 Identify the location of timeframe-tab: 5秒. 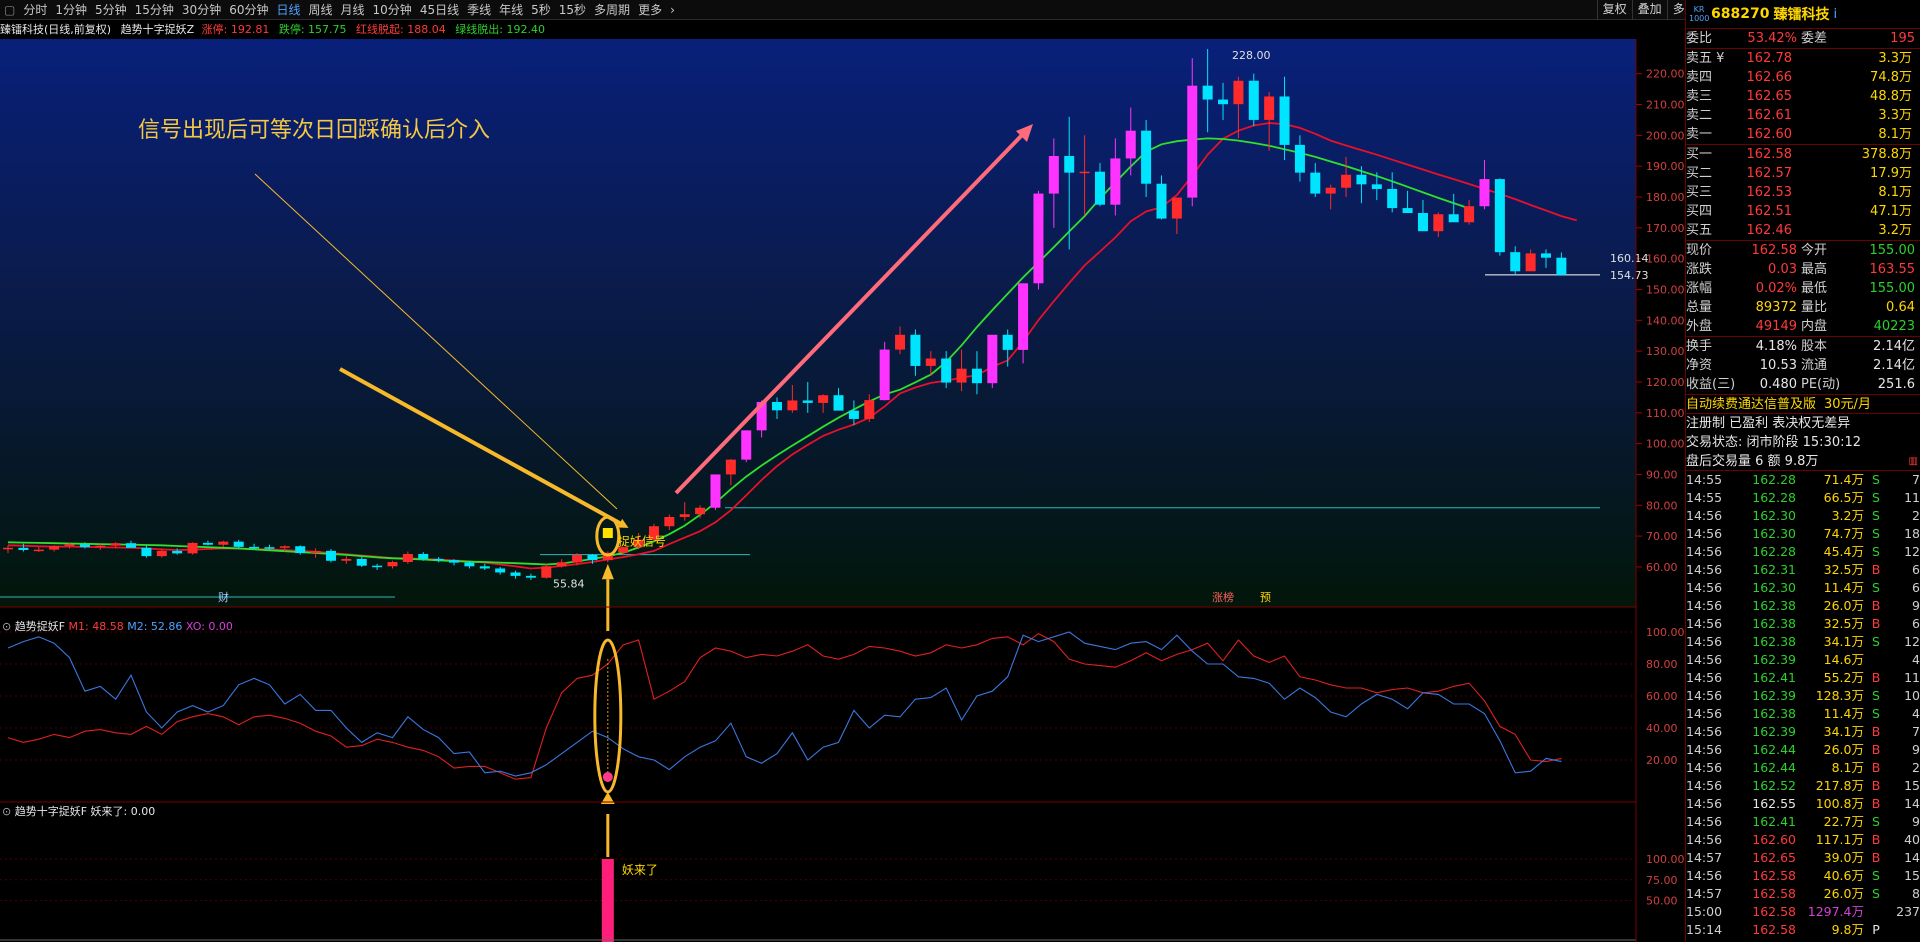
(541, 10).